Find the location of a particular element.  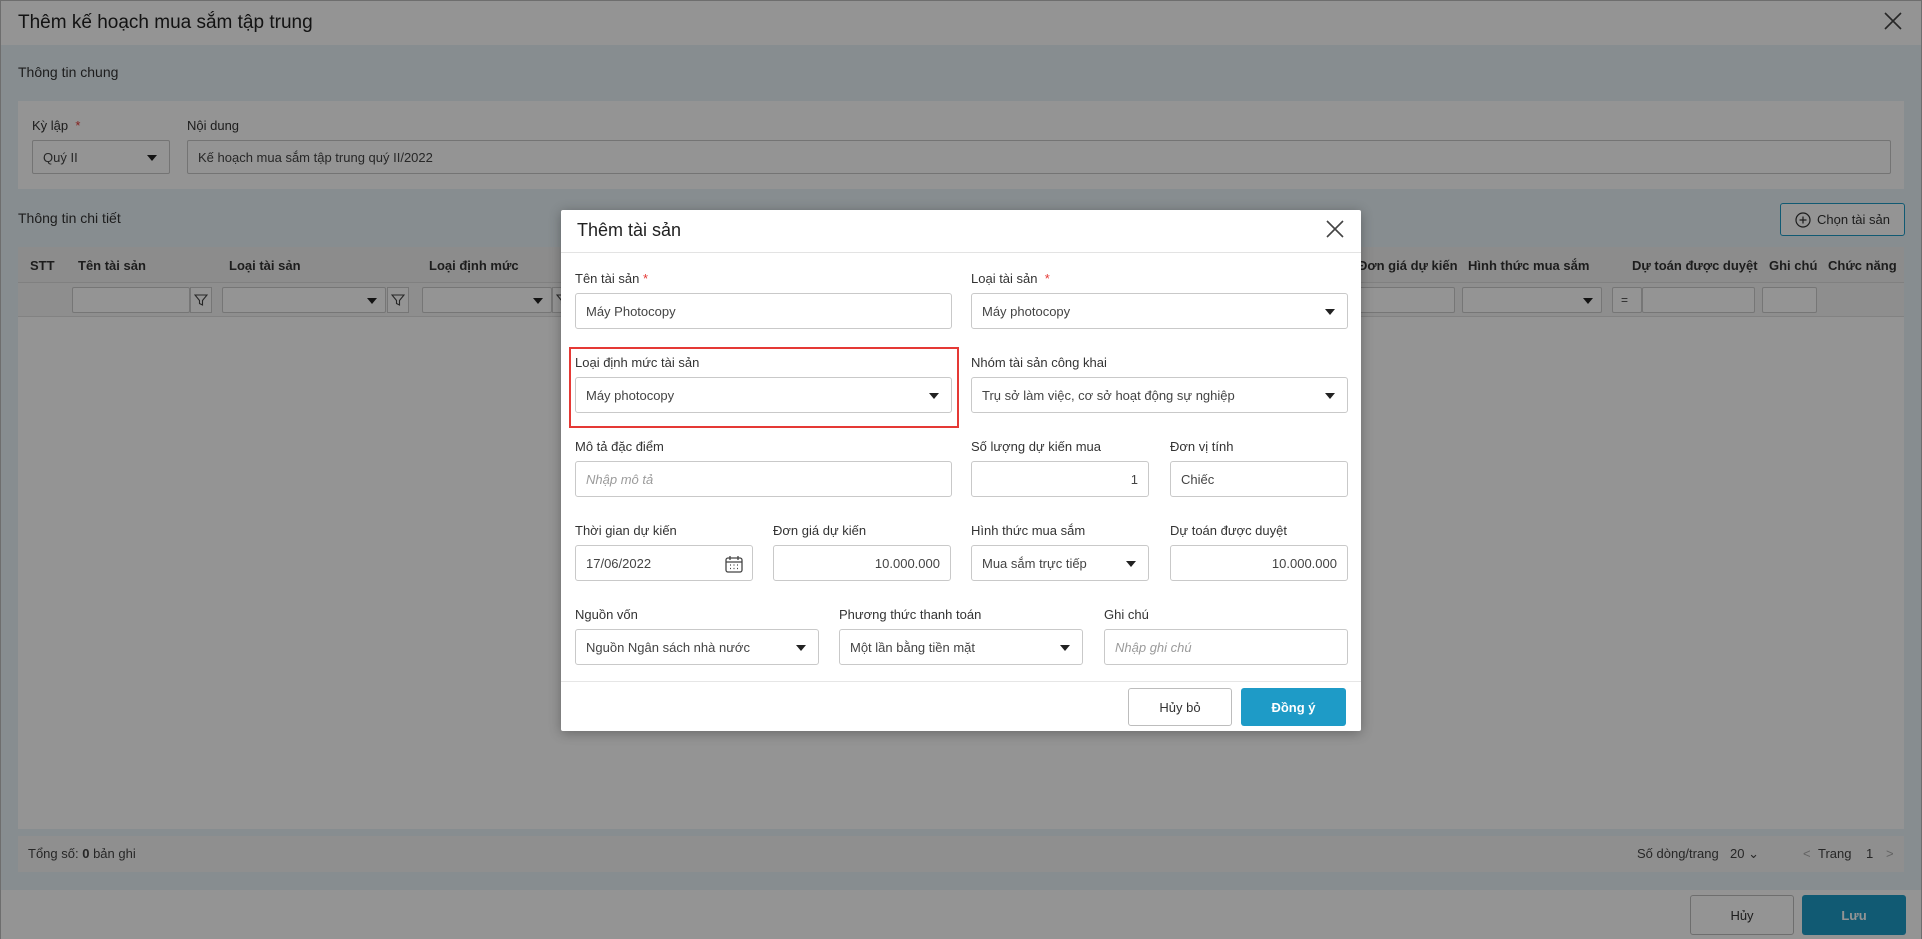

quantity-label: Số lượng dự kiến mua is located at coordinates (1036, 446).